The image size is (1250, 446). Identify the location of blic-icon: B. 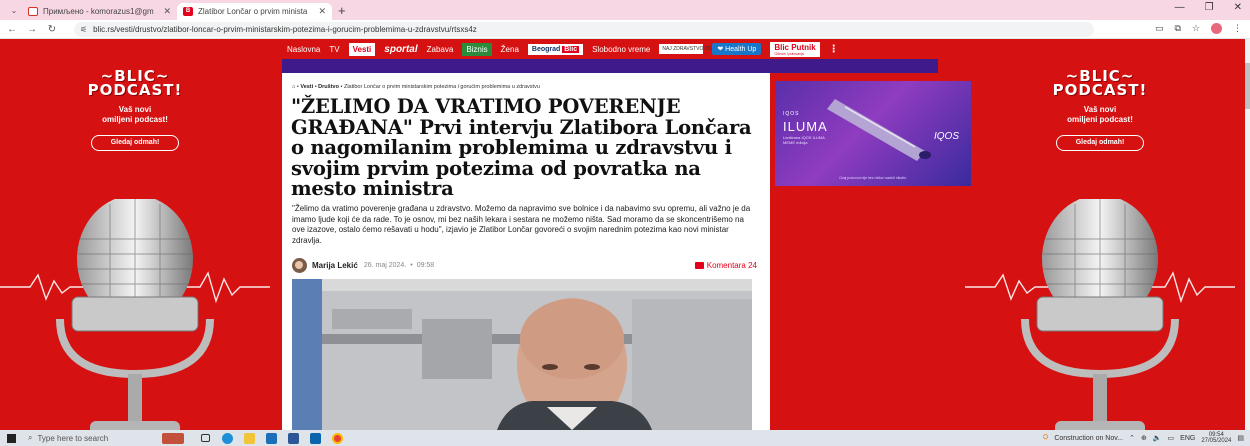
(188, 11).